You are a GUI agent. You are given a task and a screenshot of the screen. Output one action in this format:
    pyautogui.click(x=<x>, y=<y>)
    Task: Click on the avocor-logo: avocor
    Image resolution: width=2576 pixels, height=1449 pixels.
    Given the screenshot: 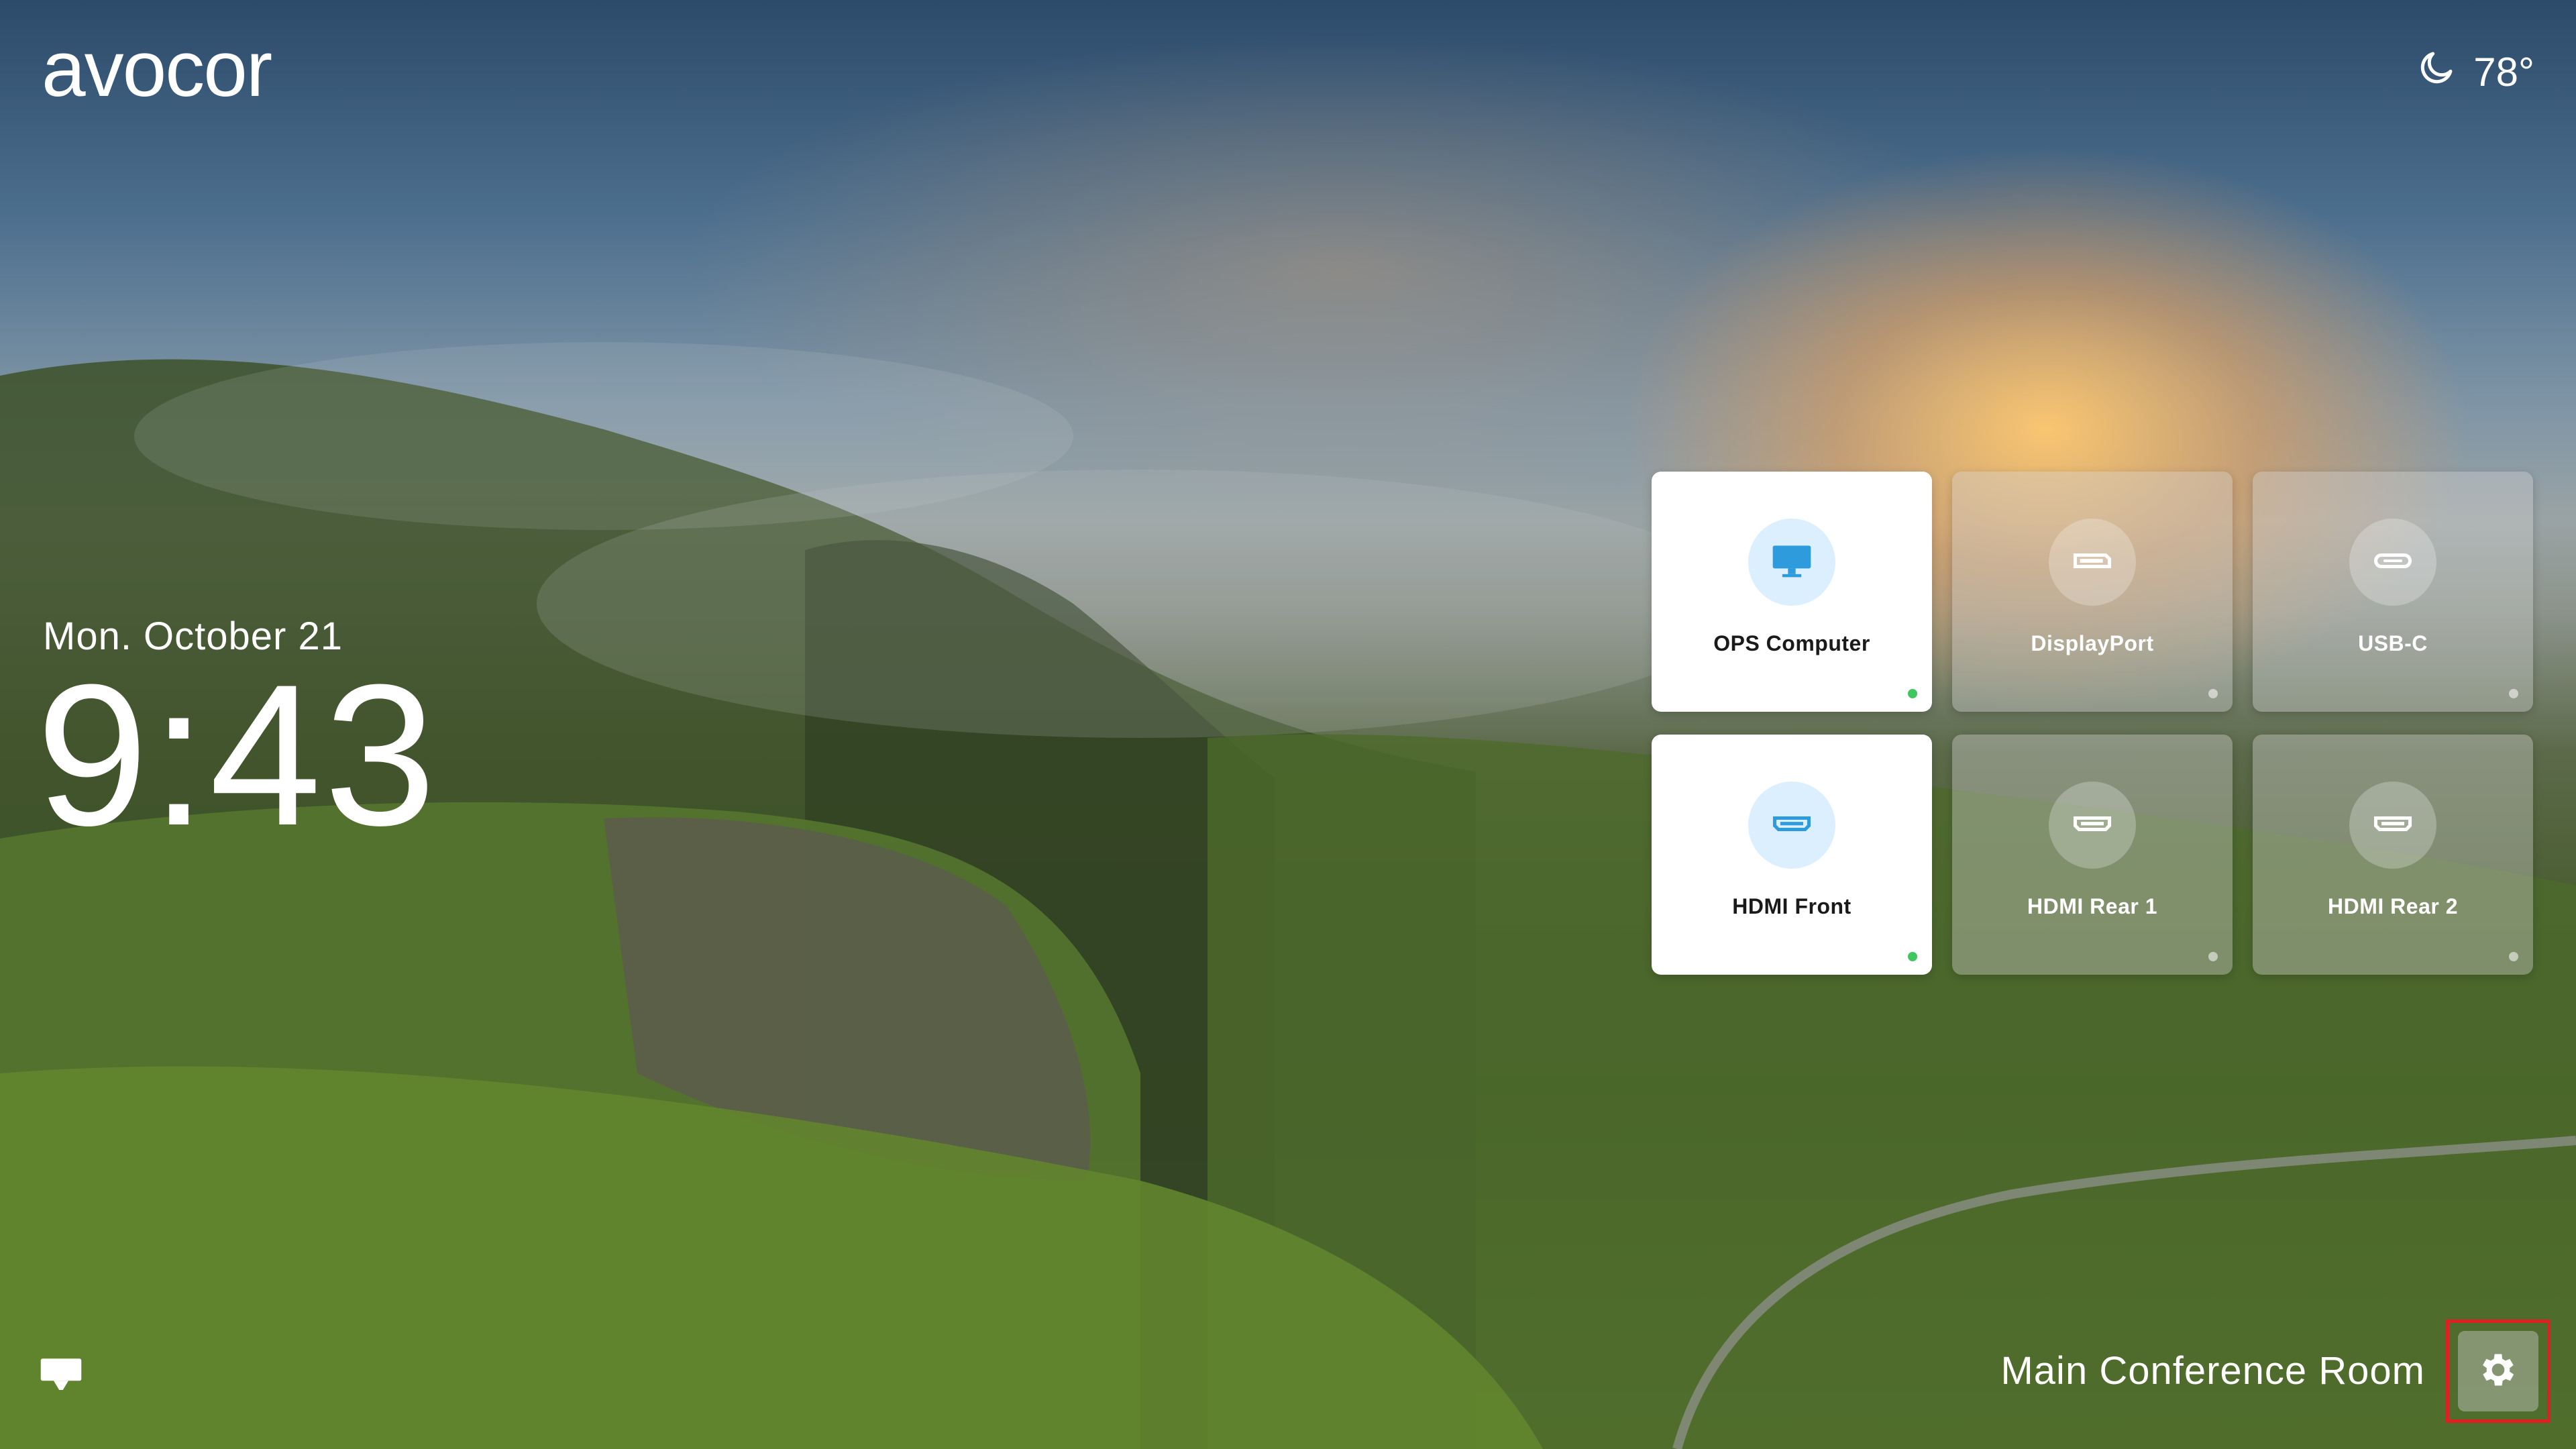 What is the action you would take?
    pyautogui.click(x=157, y=69)
    